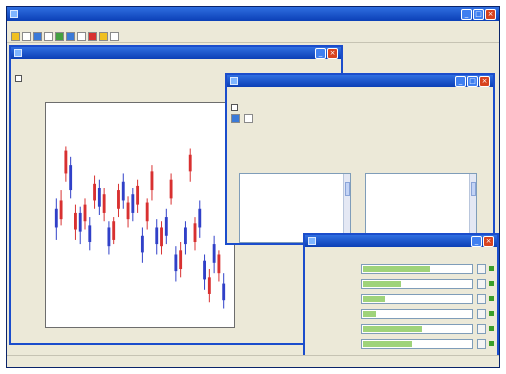  What do you see at coordinates (81, 36) in the screenshot?
I see `cut-icon` at bounding box center [81, 36].